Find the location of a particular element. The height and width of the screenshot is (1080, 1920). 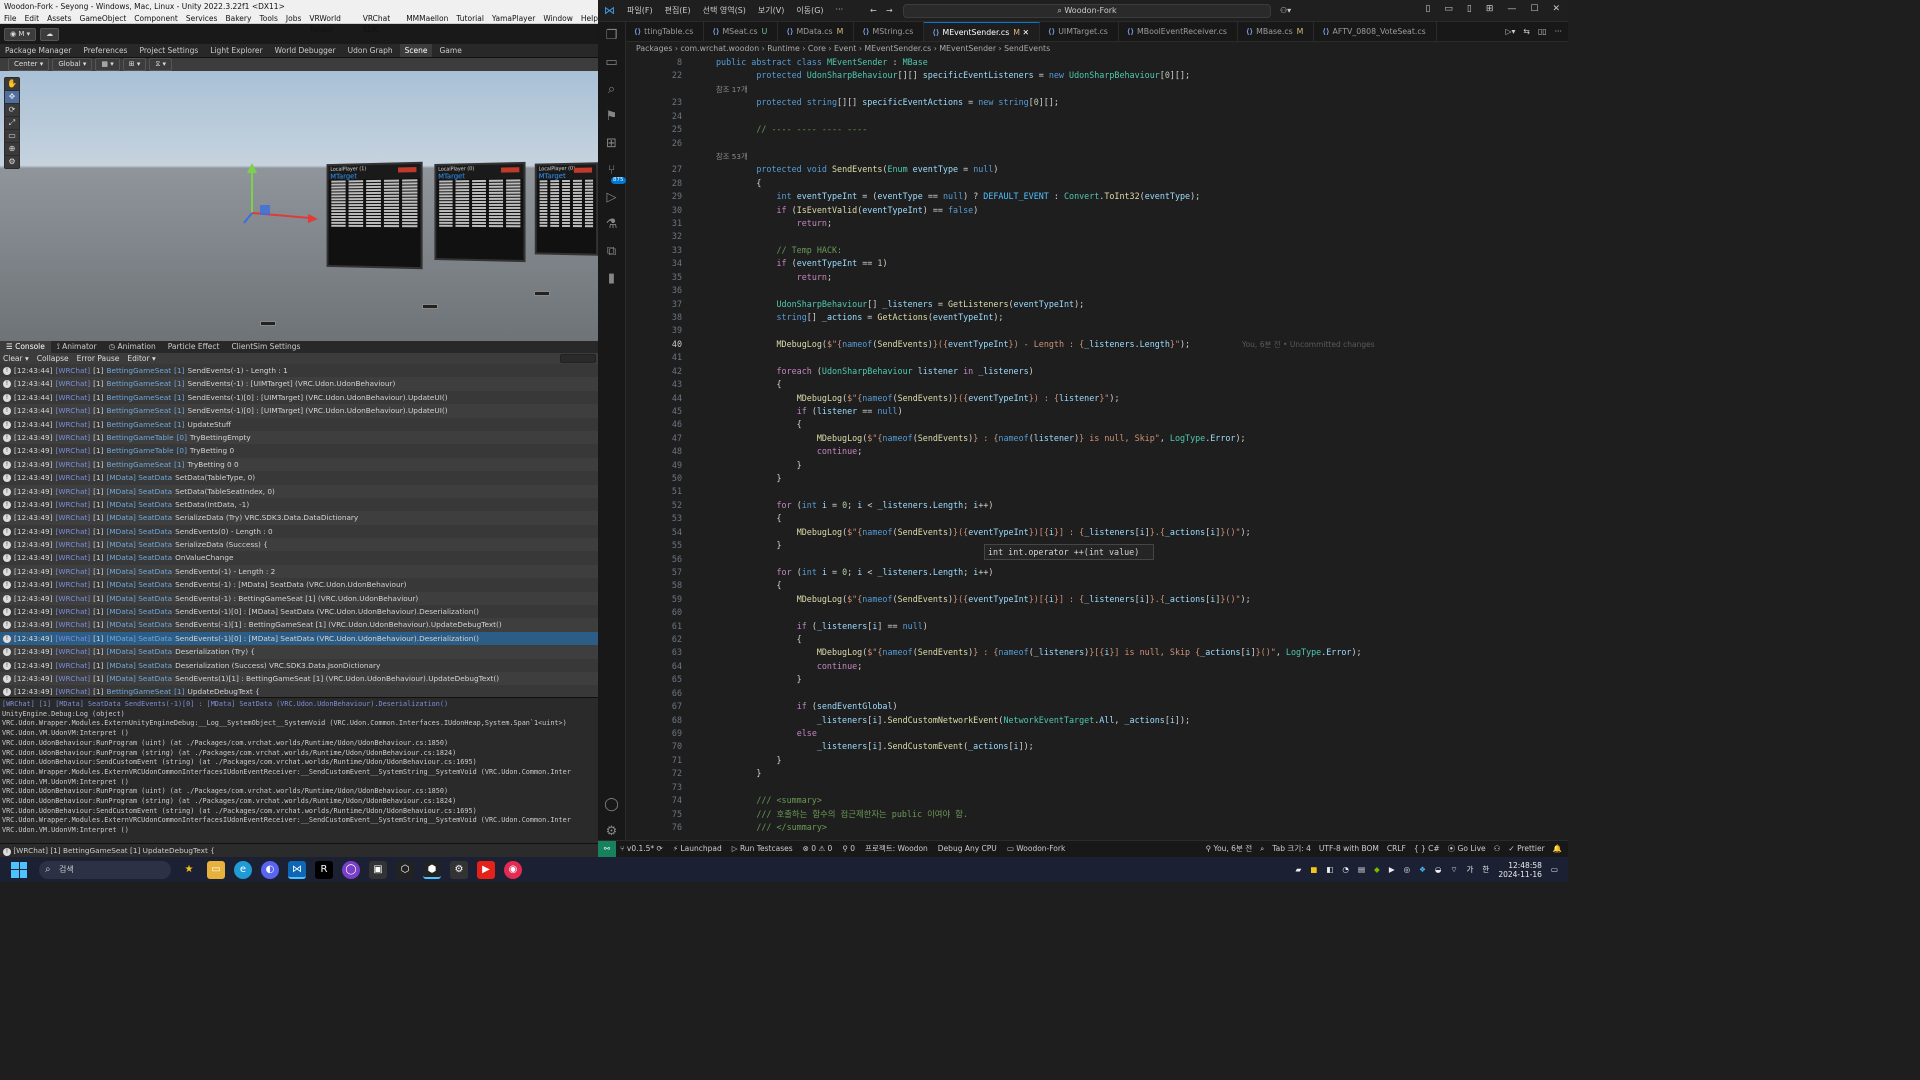

search-icon: ⌕ is located at coordinates (612, 90).